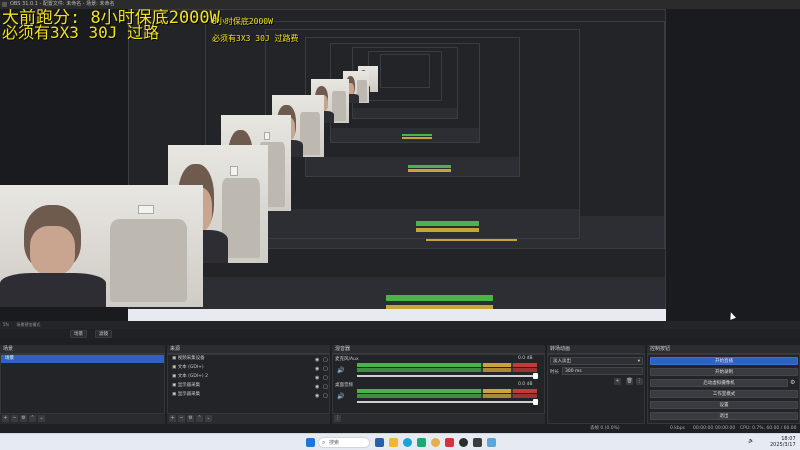 This screenshot has height=450, width=800. I want to click on chrome-browser-icon, so click(435, 442).